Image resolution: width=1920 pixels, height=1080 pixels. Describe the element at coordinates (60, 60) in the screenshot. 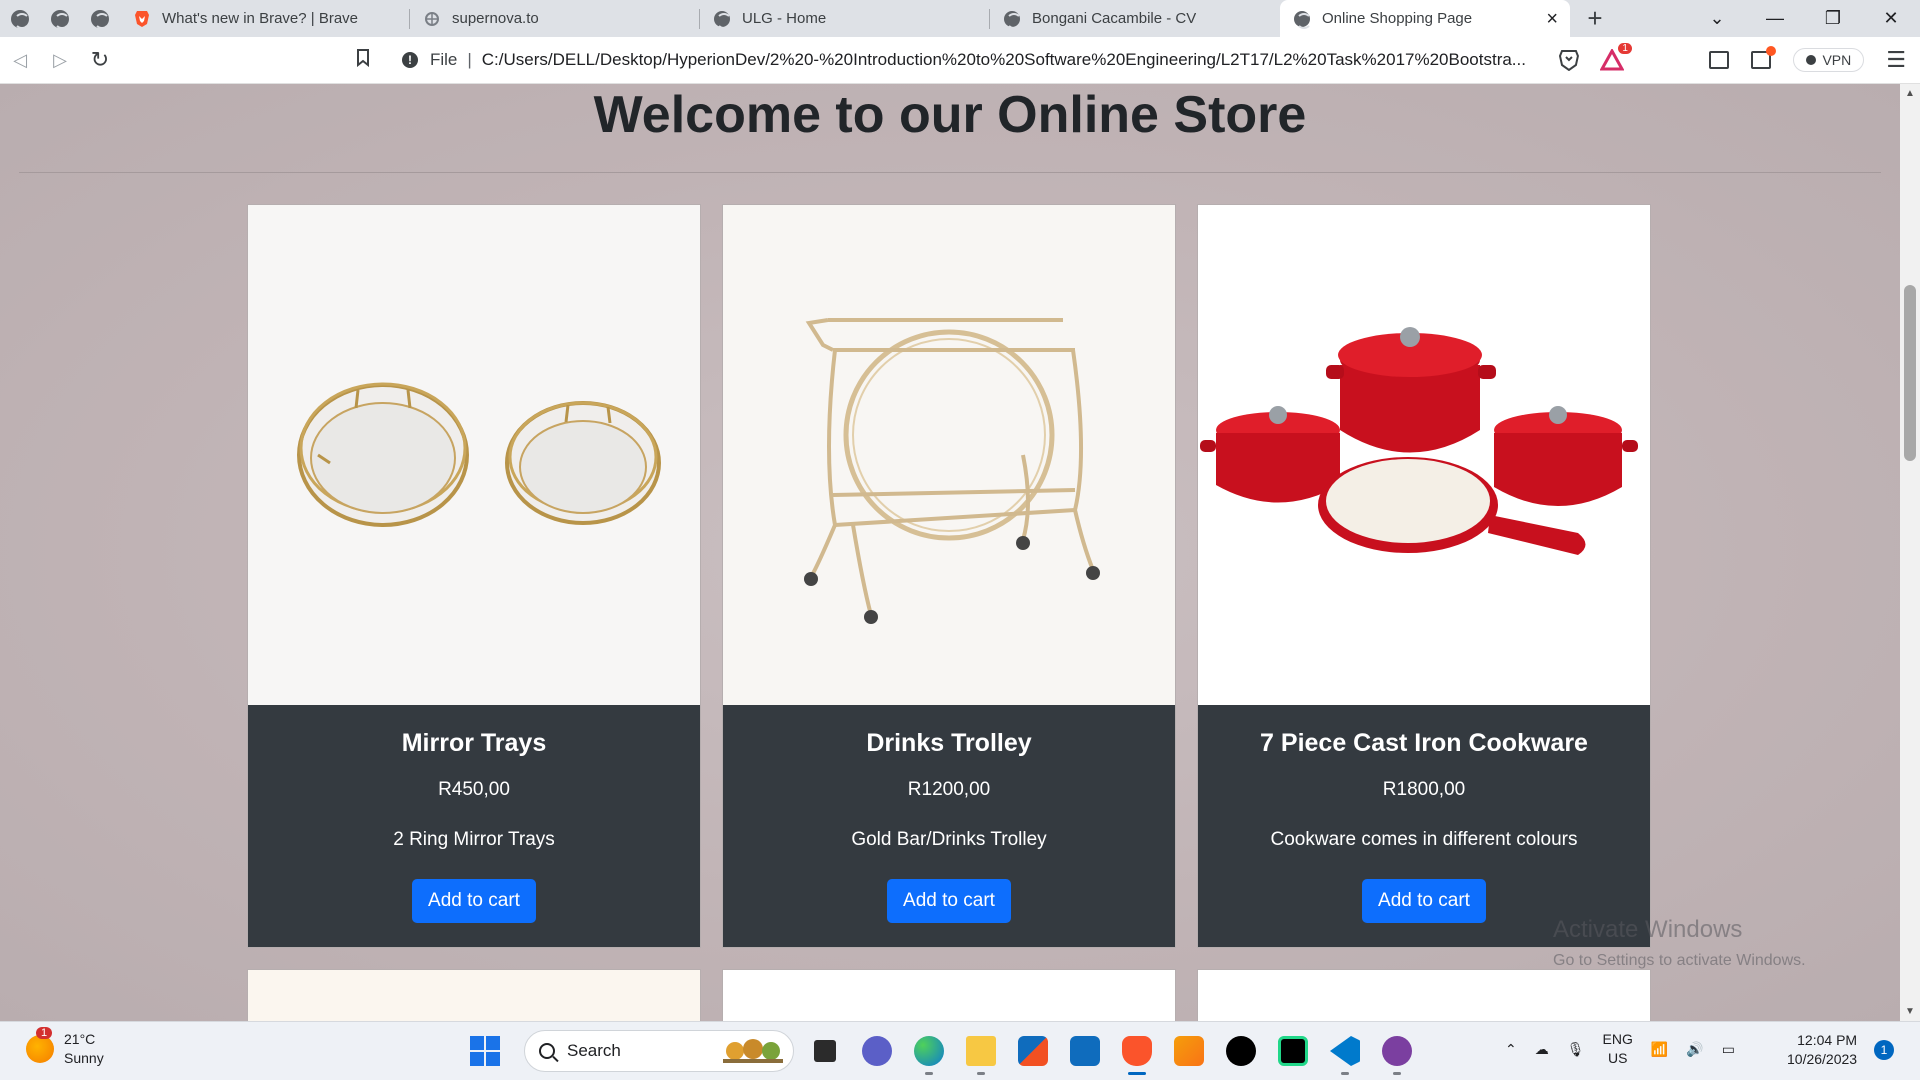

I see `forward-button: ▷` at that location.